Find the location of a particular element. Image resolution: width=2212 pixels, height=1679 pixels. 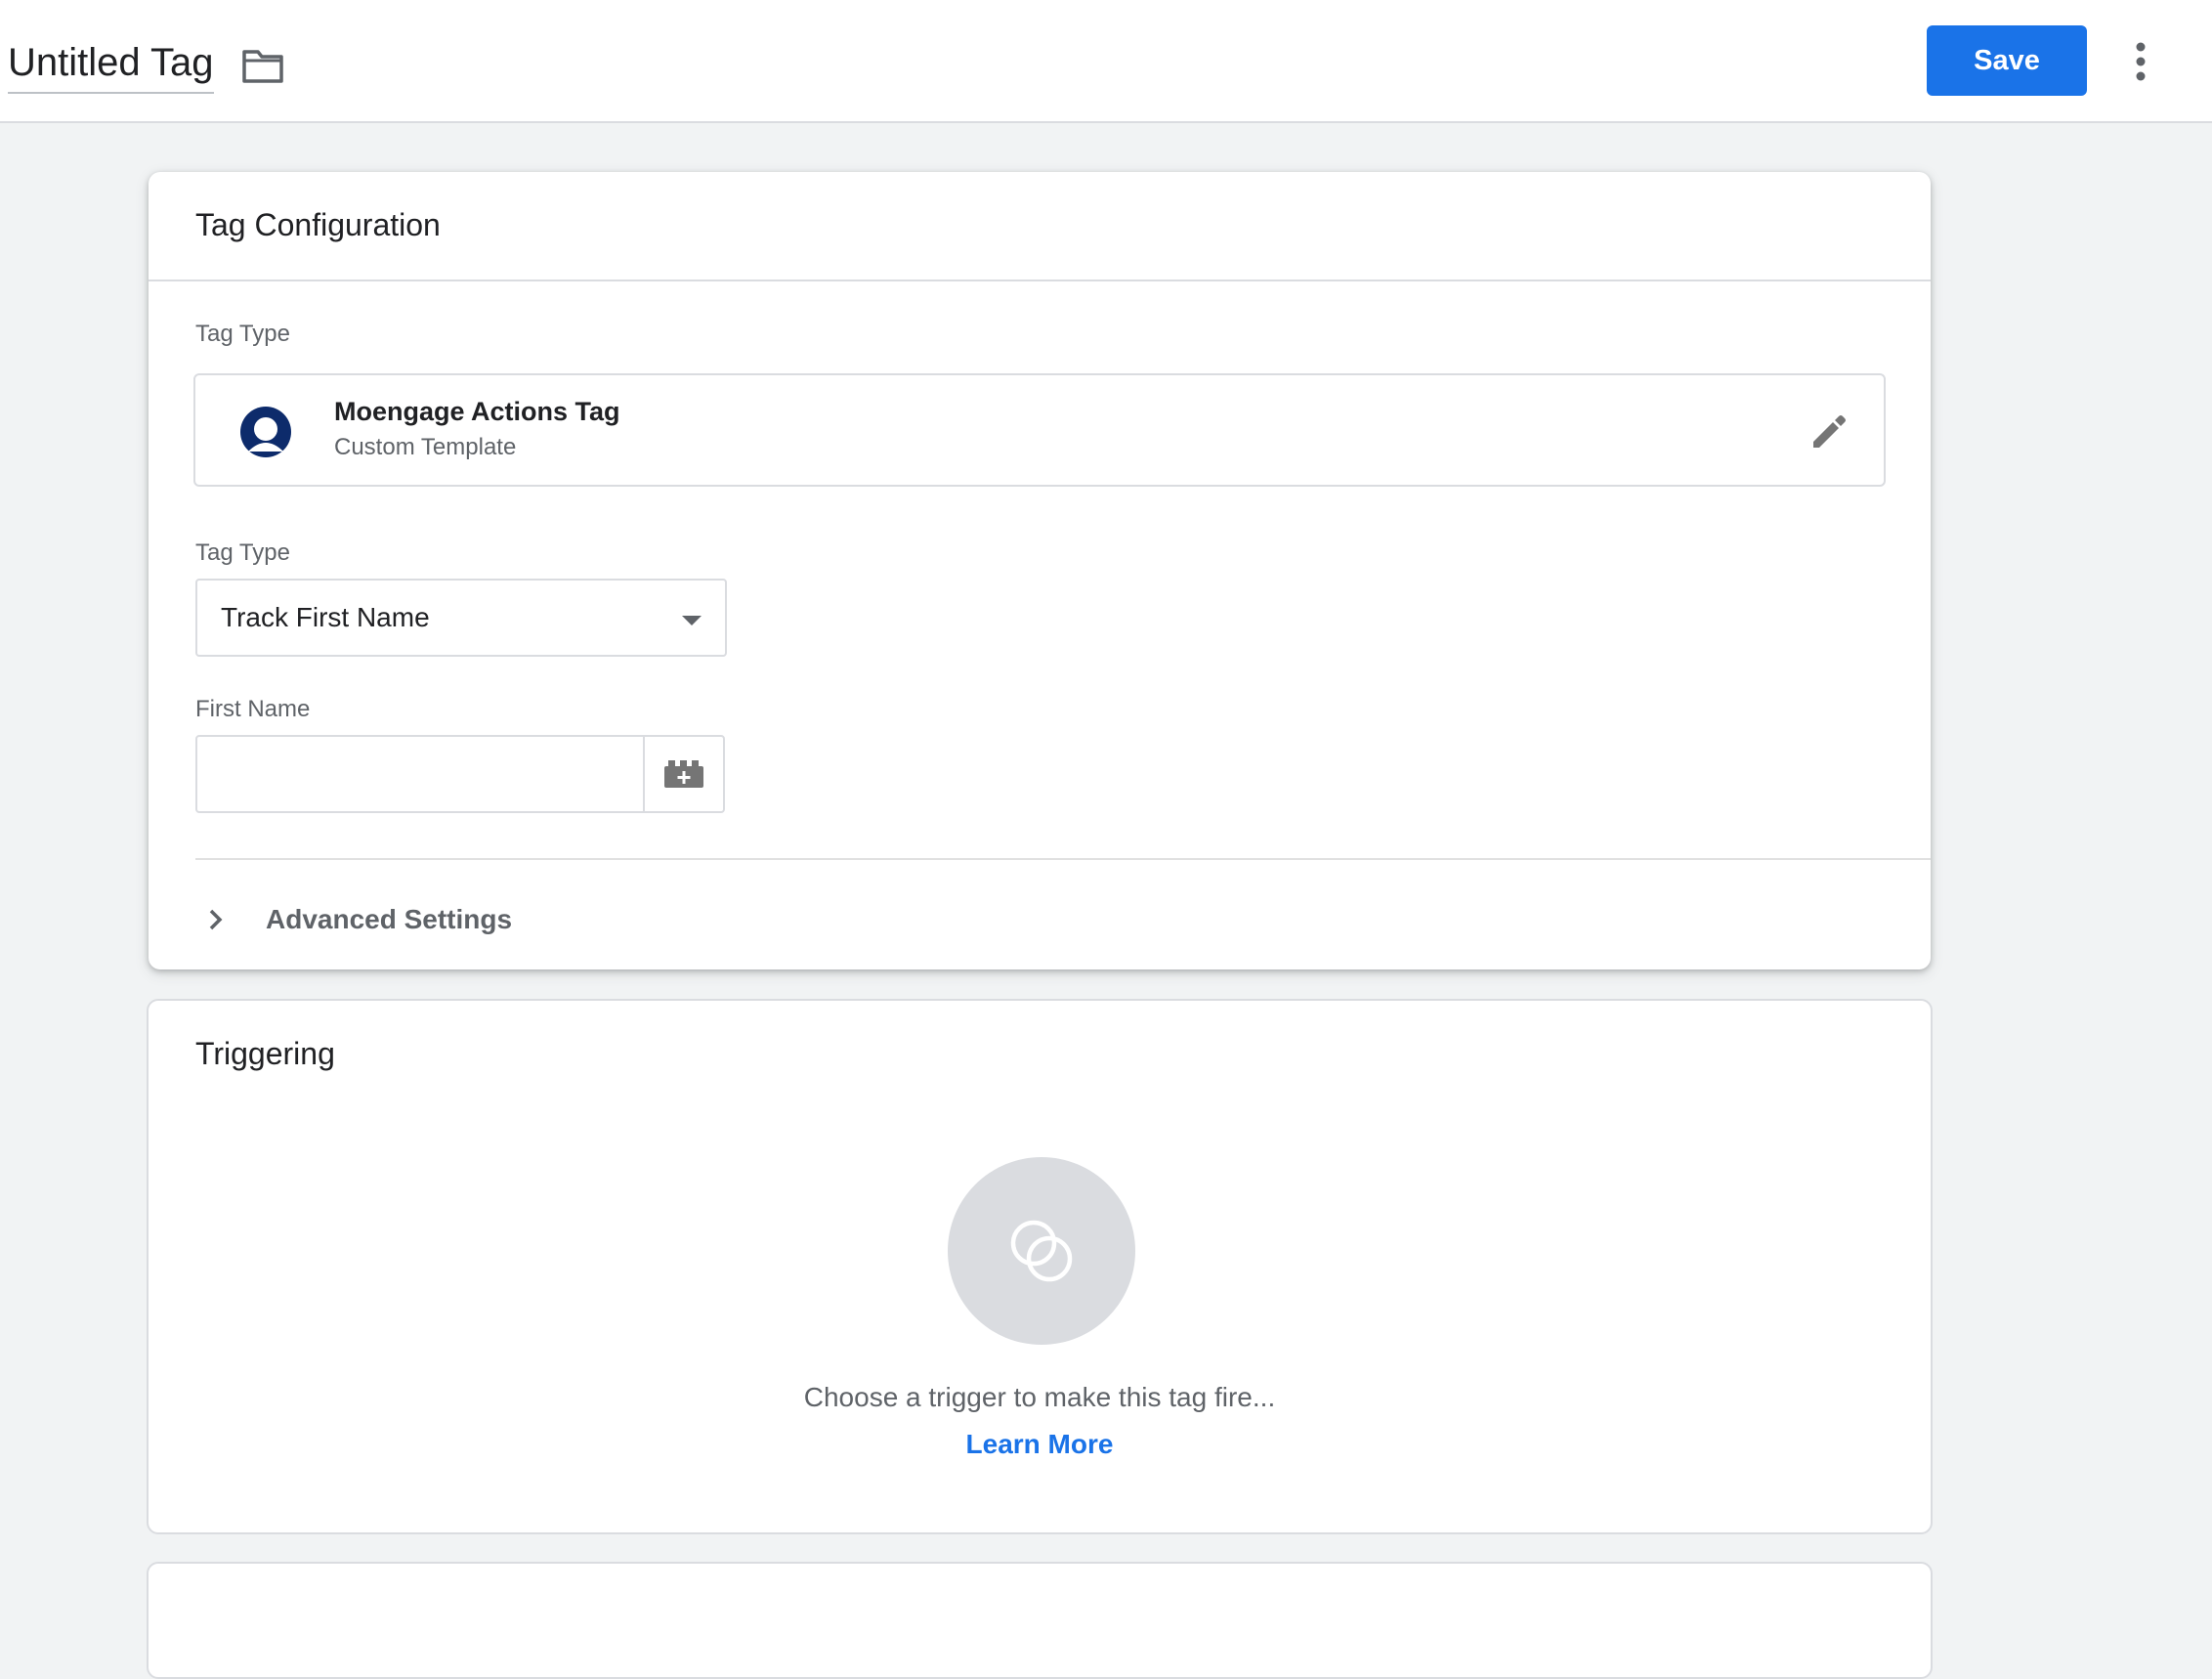

add-variable-icon is located at coordinates (684, 774).